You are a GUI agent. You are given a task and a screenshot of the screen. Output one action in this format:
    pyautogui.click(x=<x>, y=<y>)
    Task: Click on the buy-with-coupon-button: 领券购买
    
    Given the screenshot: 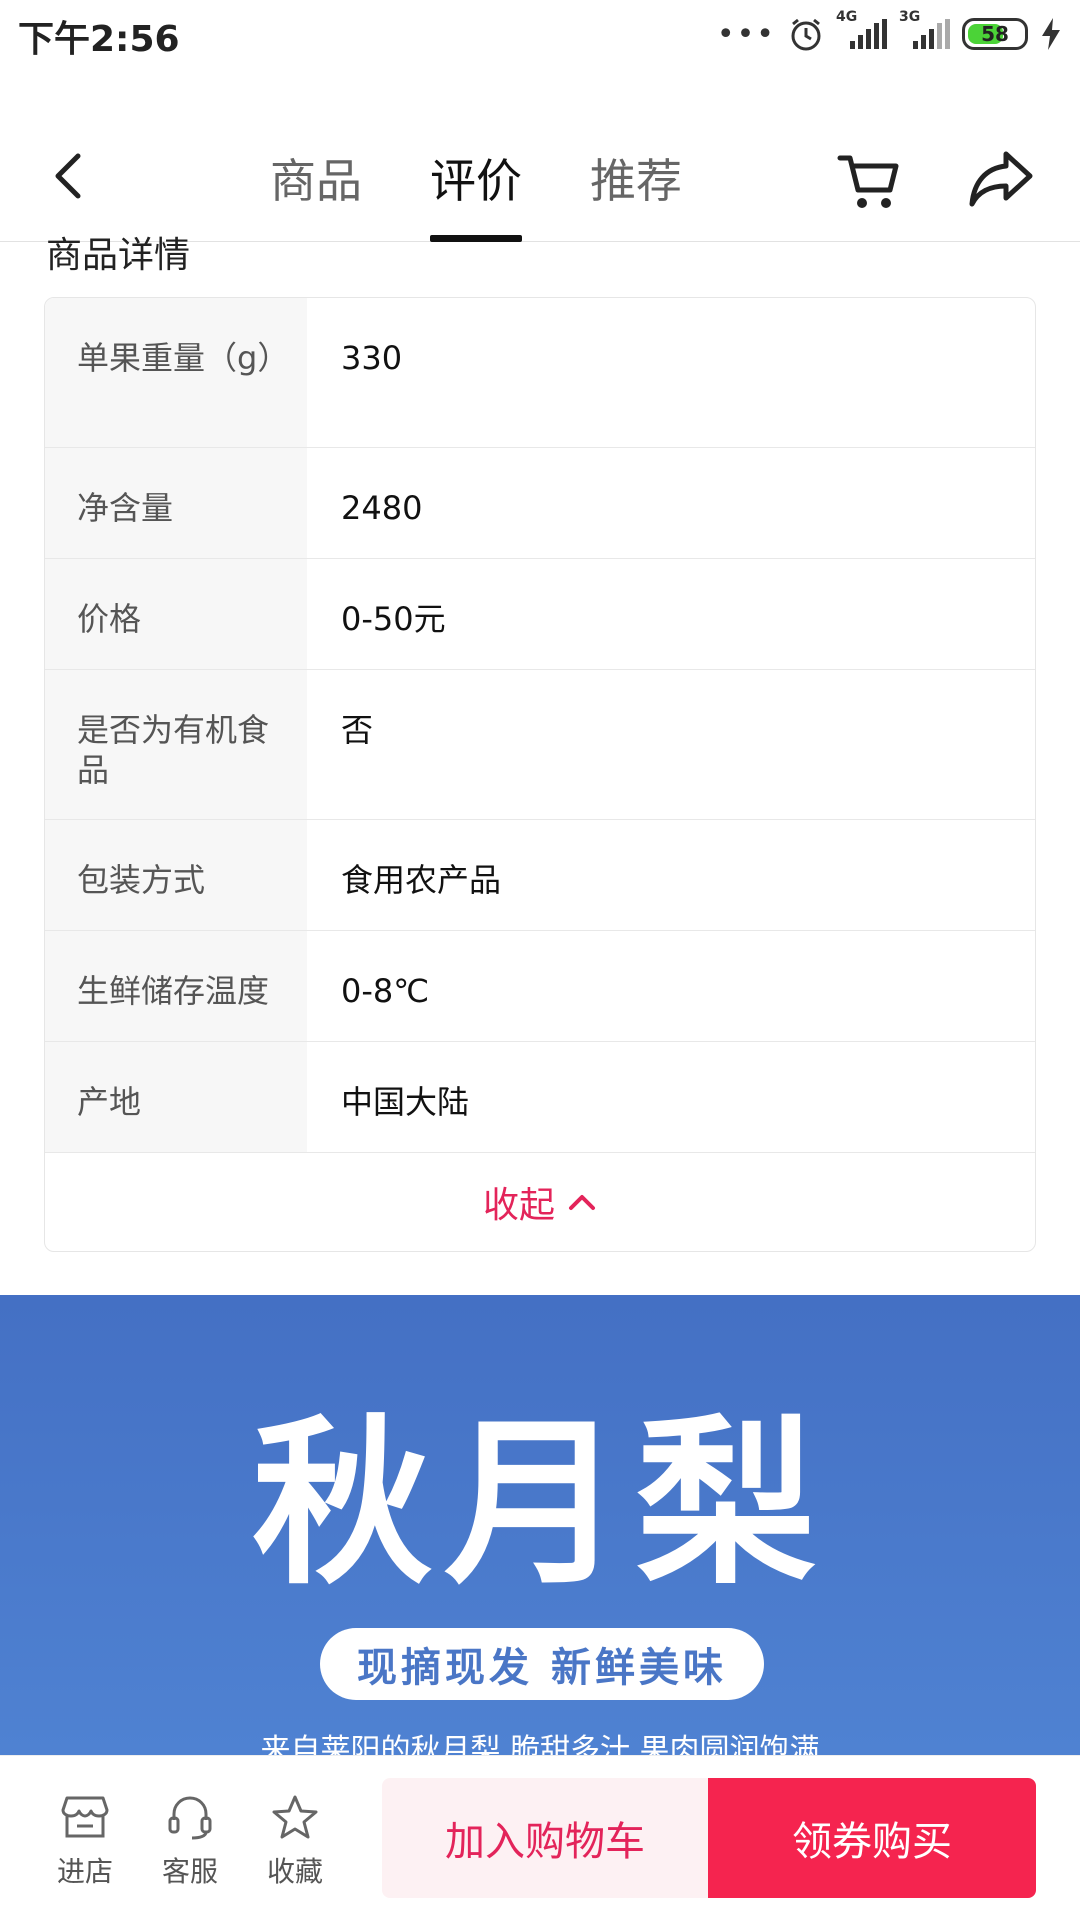 What is the action you would take?
    pyautogui.click(x=872, y=1838)
    